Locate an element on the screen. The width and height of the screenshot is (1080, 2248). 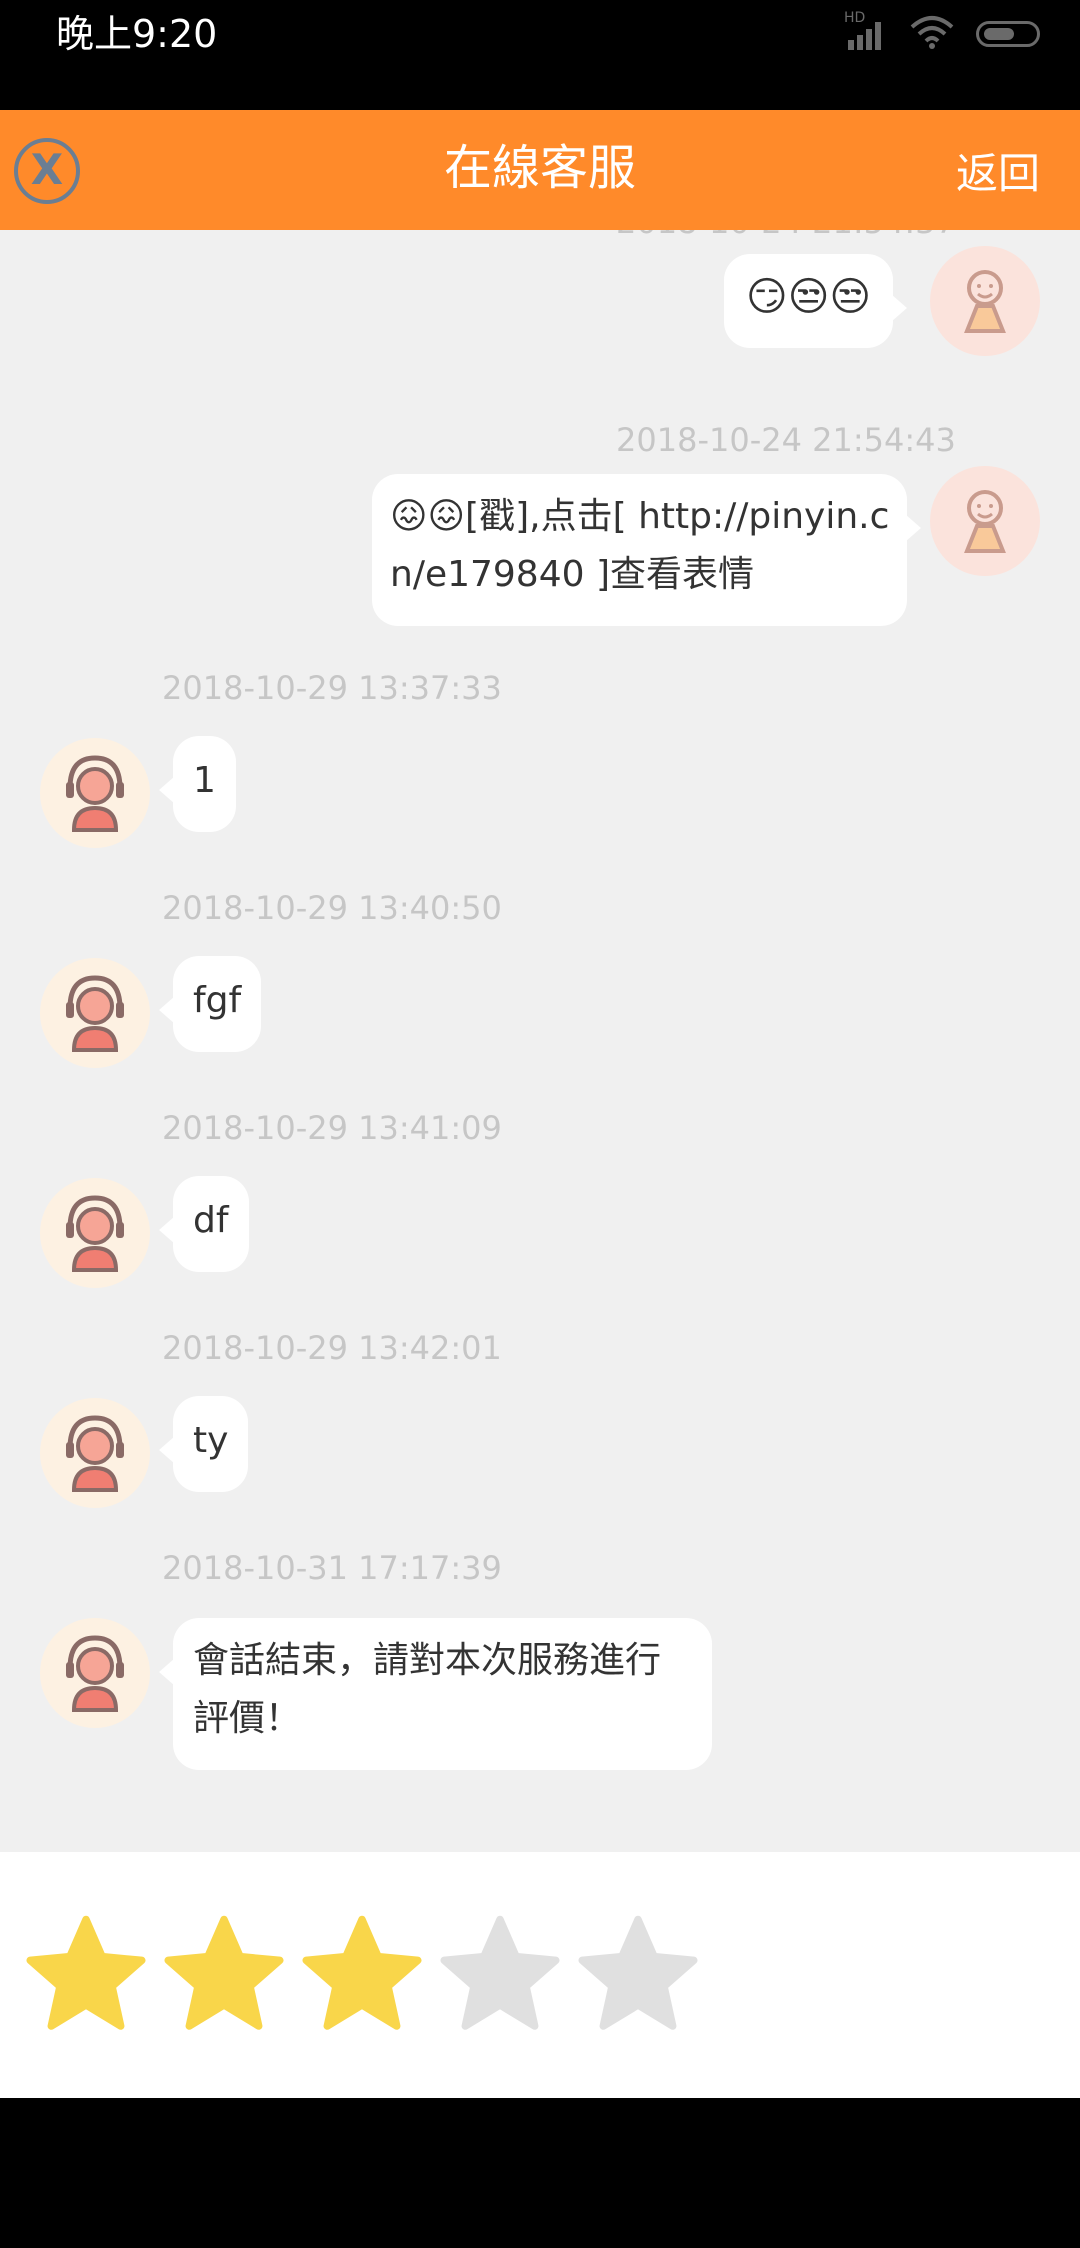
status-icons: HD is located at coordinates (942, 32).